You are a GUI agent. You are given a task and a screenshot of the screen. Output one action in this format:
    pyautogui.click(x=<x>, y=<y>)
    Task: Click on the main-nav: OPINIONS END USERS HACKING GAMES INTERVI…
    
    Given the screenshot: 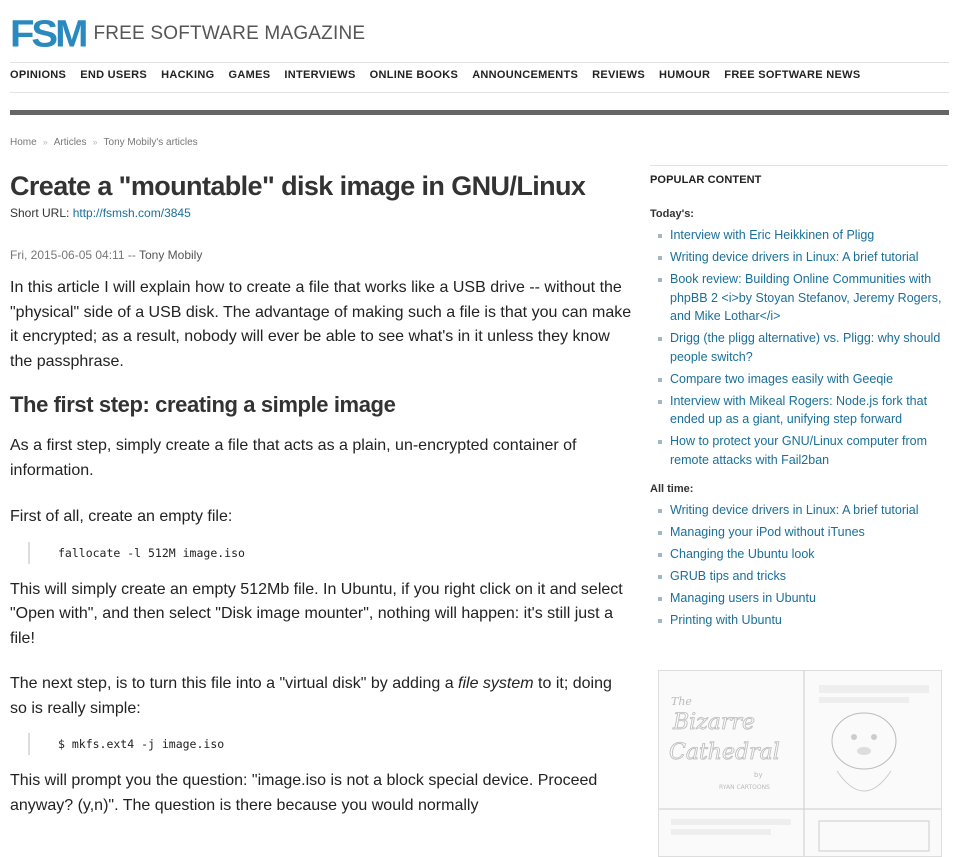 What is the action you would take?
    pyautogui.click(x=442, y=75)
    